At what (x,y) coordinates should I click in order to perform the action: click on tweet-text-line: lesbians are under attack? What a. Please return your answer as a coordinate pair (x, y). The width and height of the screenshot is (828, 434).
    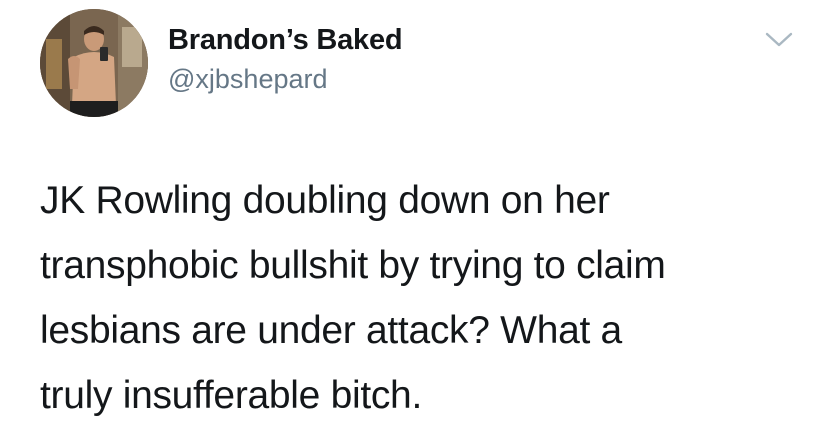
    Looking at the image, I should click on (331, 330).